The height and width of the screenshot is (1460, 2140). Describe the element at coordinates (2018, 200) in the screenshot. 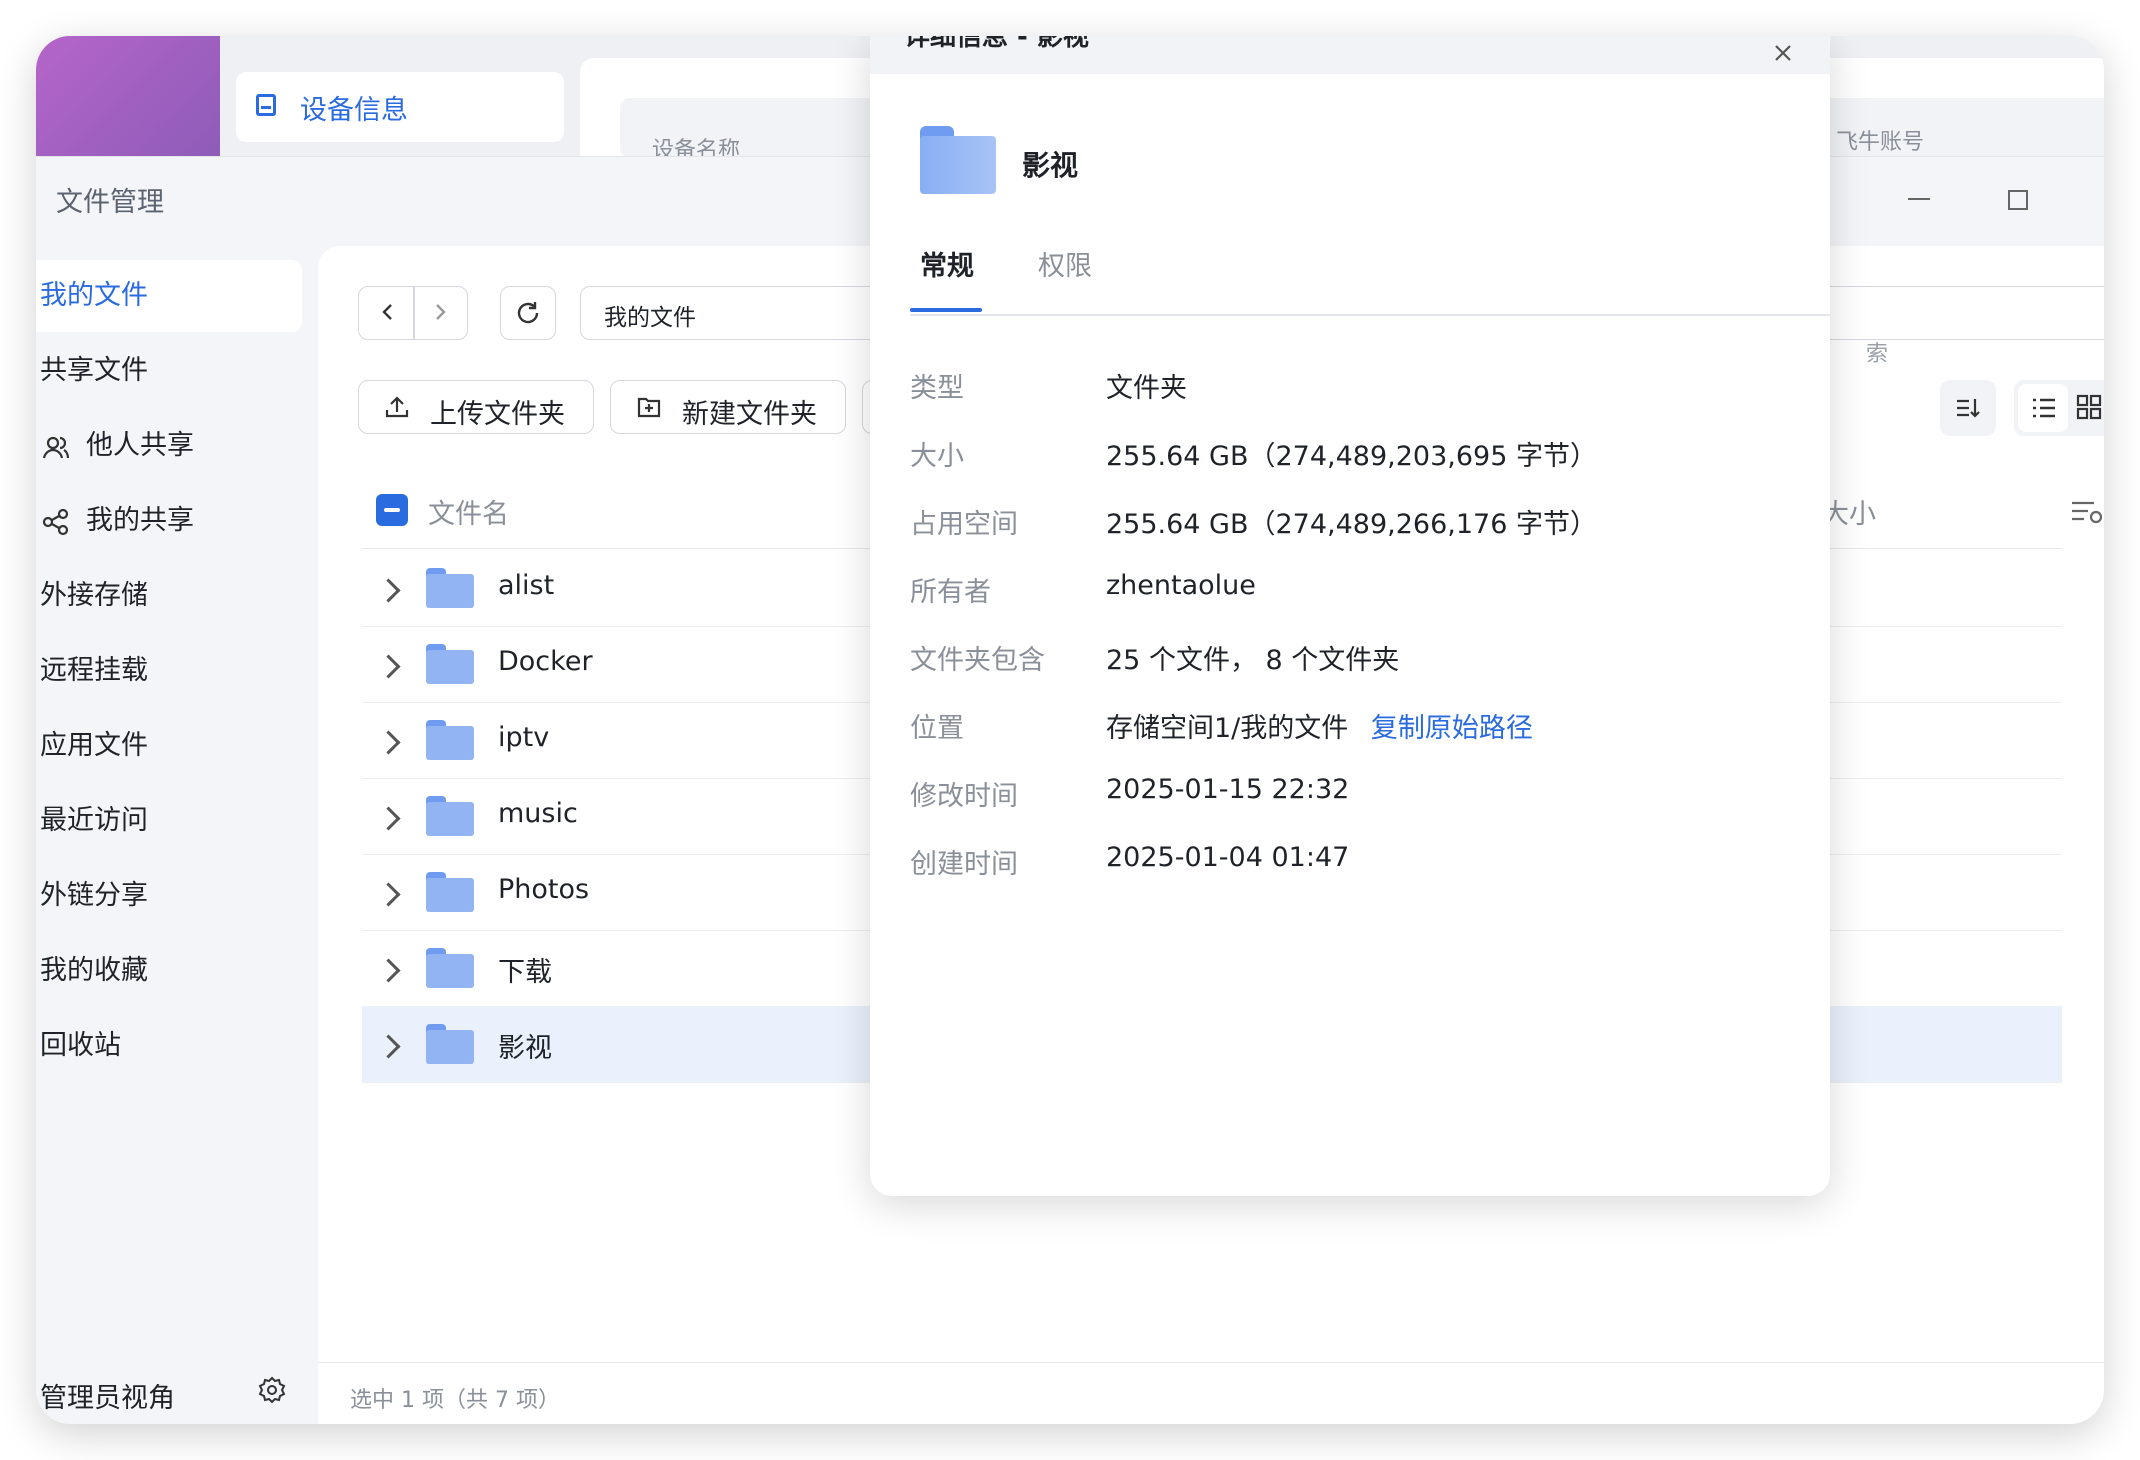

I see `maximize-icon` at that location.